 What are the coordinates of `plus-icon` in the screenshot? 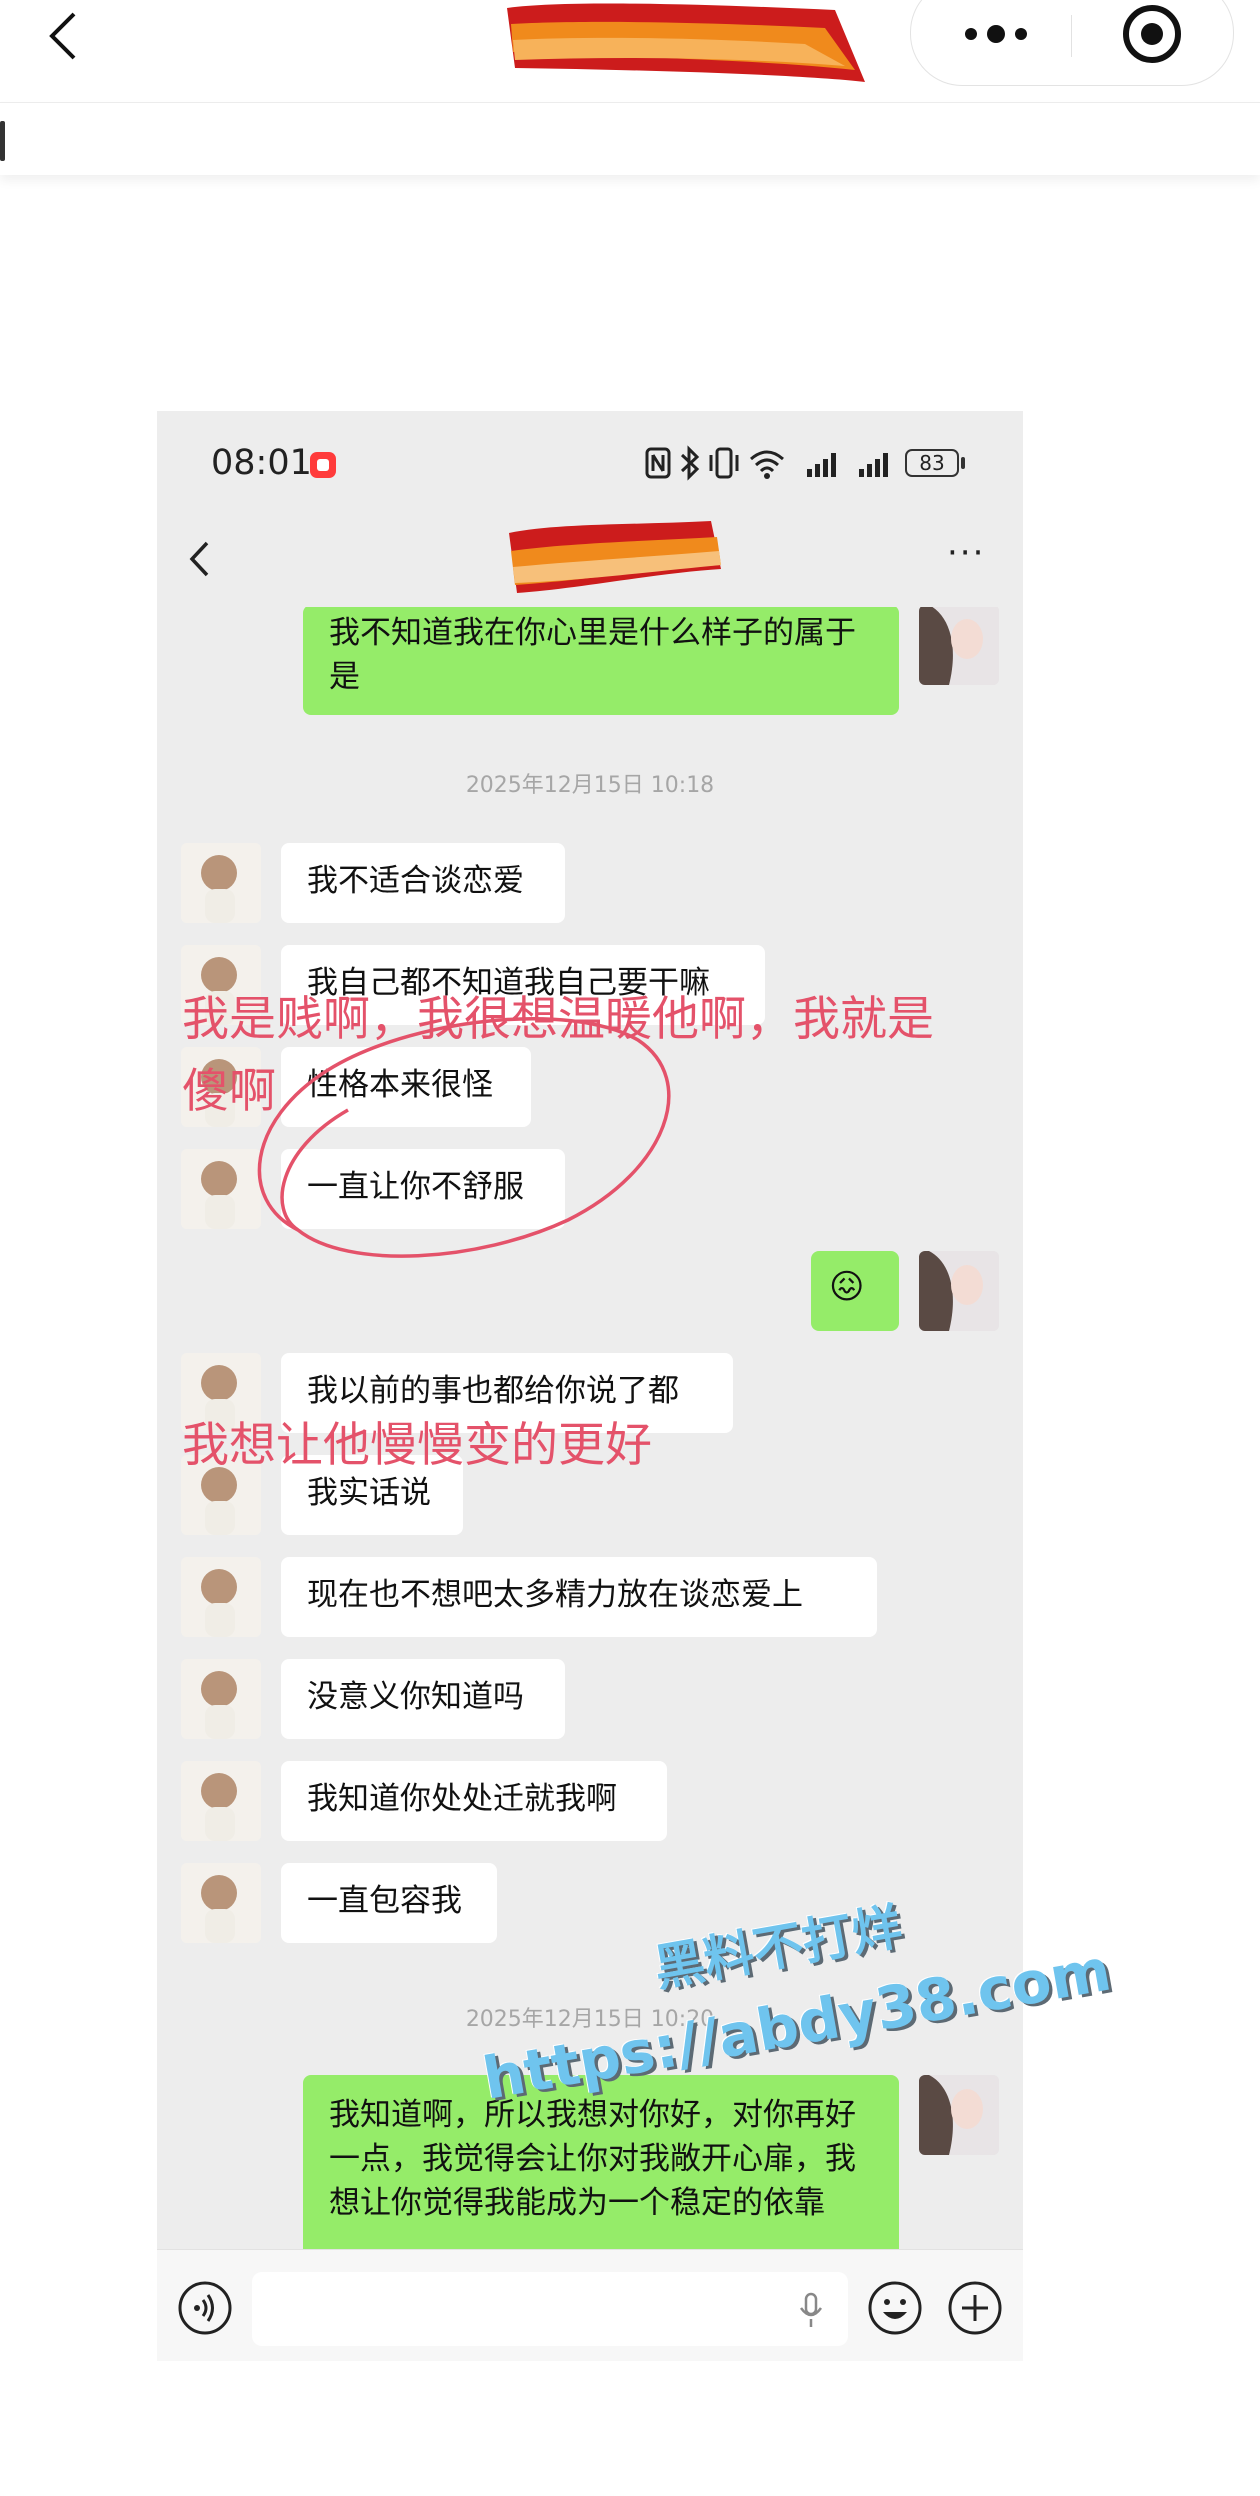 It's located at (975, 2308).